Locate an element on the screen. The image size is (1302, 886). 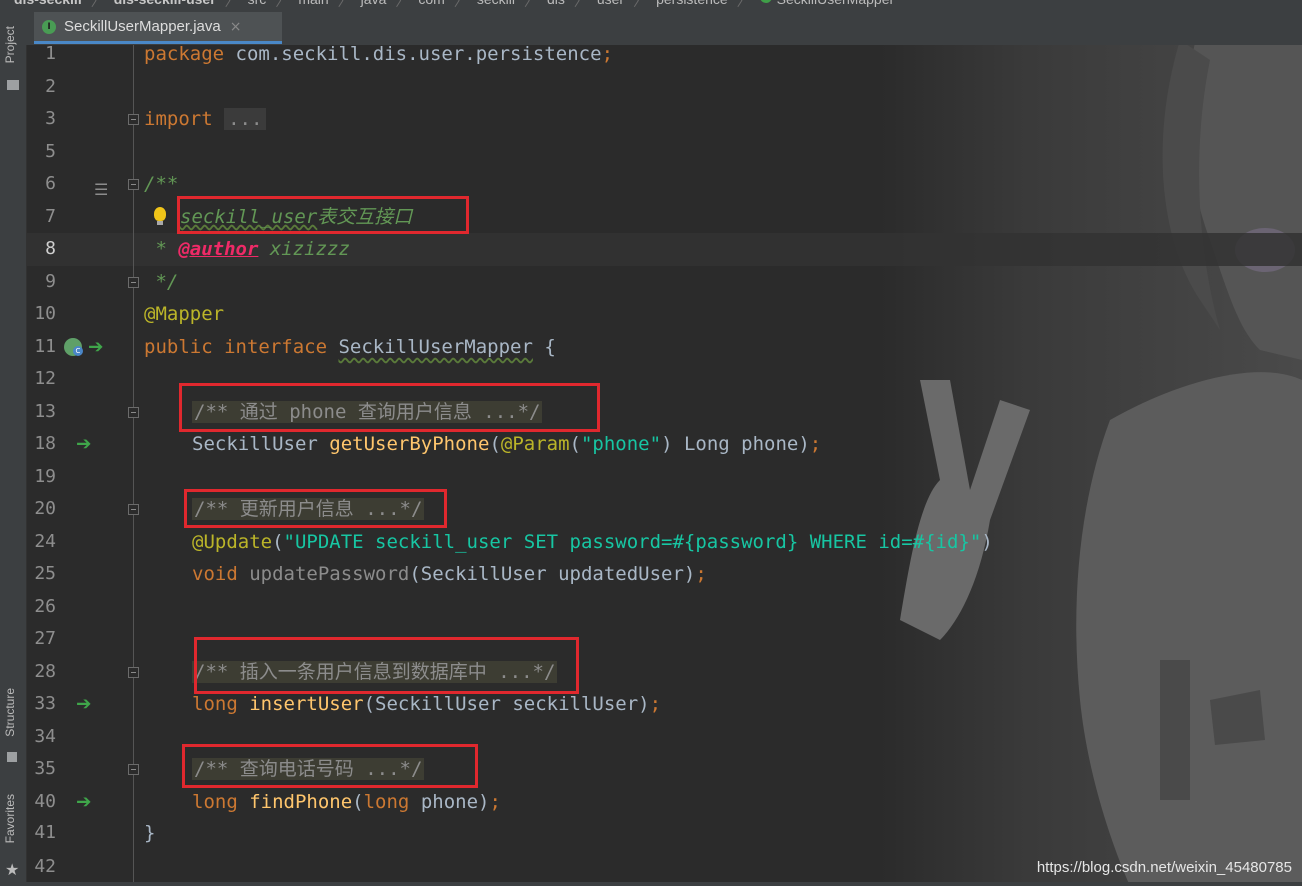
breadcrumb-item: persistence is located at coordinates (692, 5).